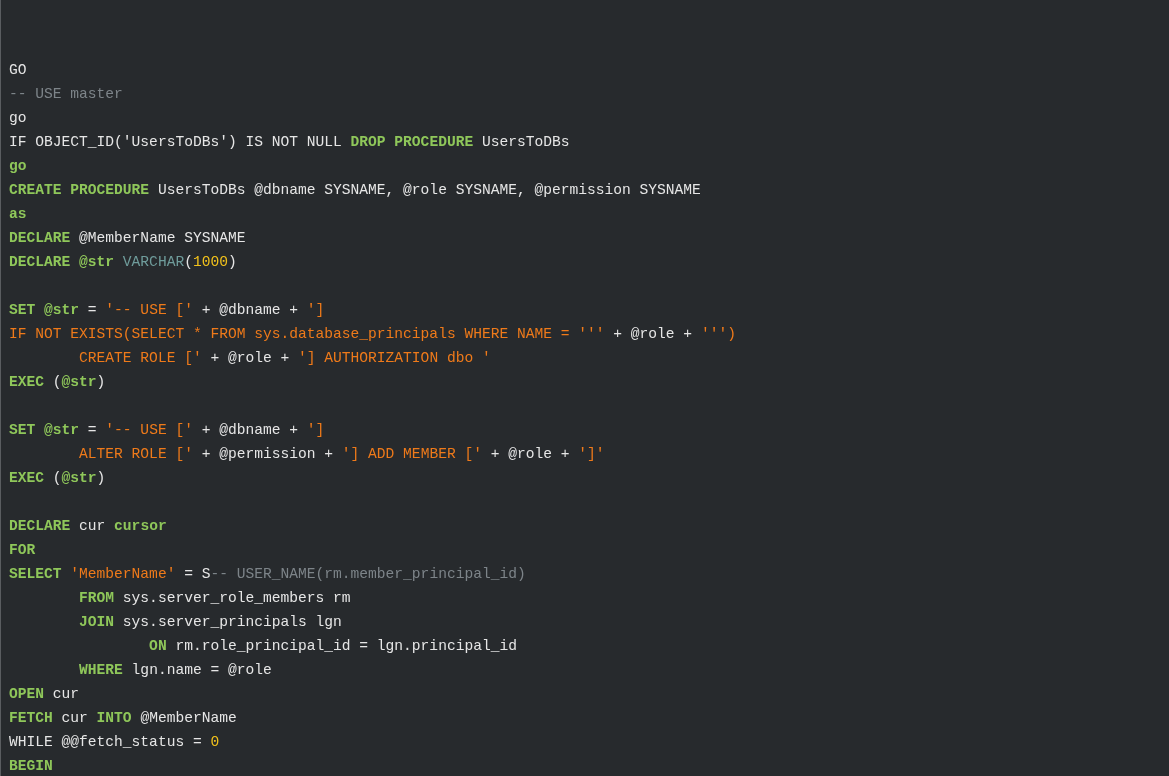 This screenshot has height=776, width=1169. Describe the element at coordinates (123, 262) in the screenshot. I see `code-line: DECLARE @str VARCHAR(1000)` at that location.